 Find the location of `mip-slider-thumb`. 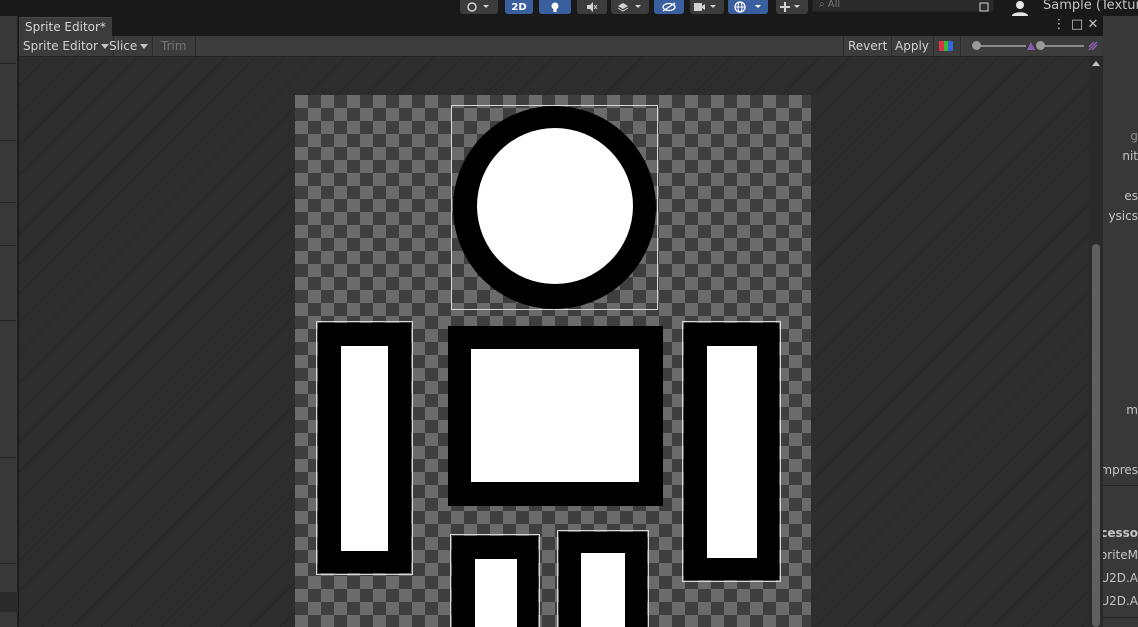

mip-slider-thumb is located at coordinates (1040, 45).